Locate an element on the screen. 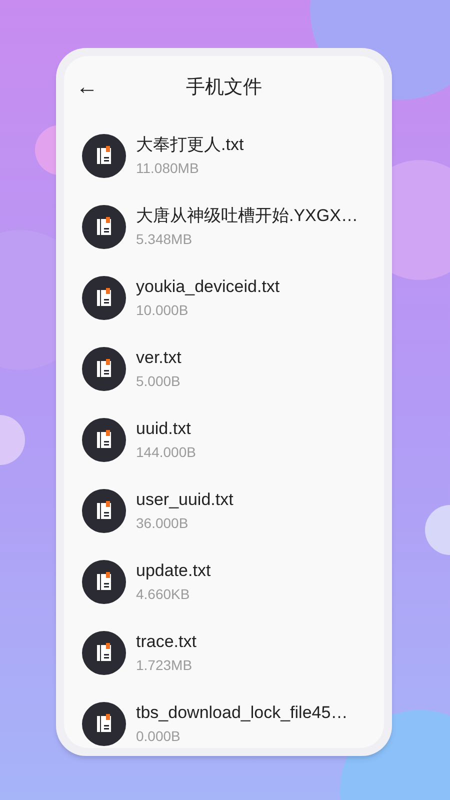 The image size is (450, 800). file-name: trace.txt is located at coordinates (166, 642).